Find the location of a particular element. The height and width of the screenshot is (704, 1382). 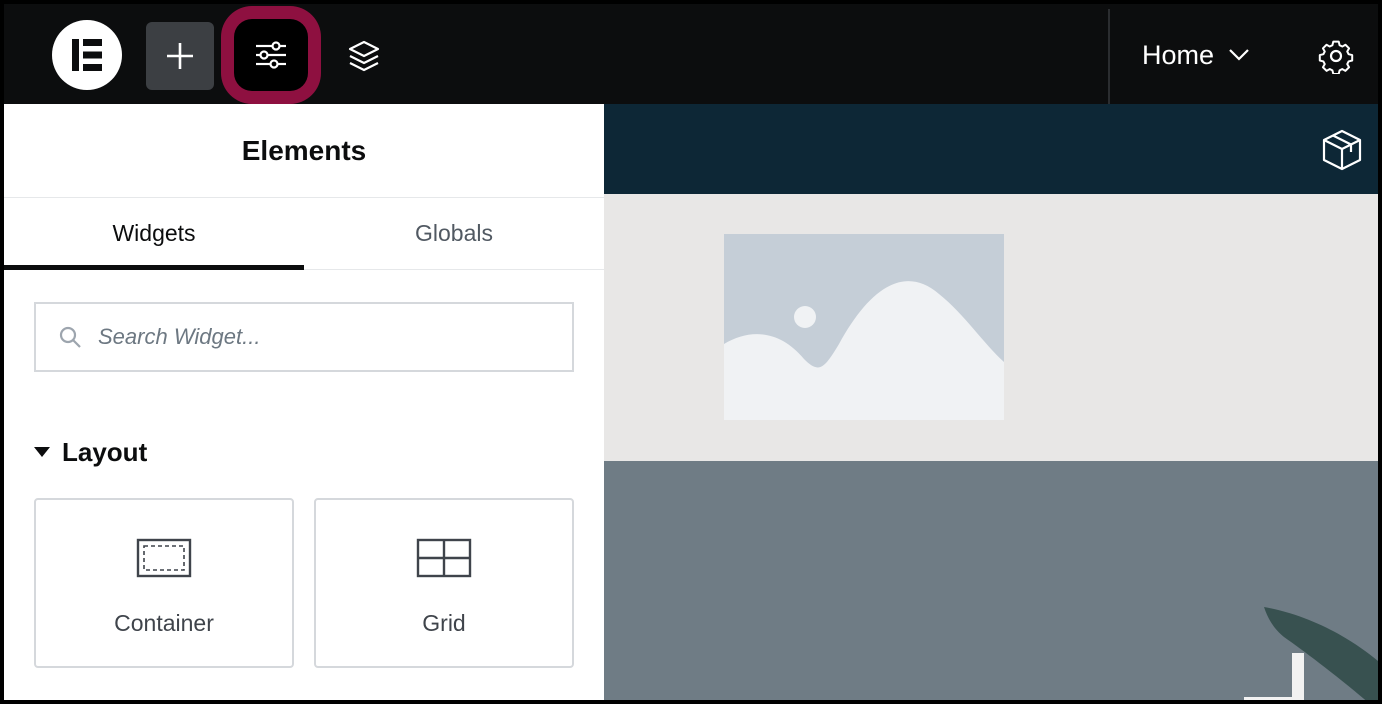

sliders-icon is located at coordinates (271, 55).